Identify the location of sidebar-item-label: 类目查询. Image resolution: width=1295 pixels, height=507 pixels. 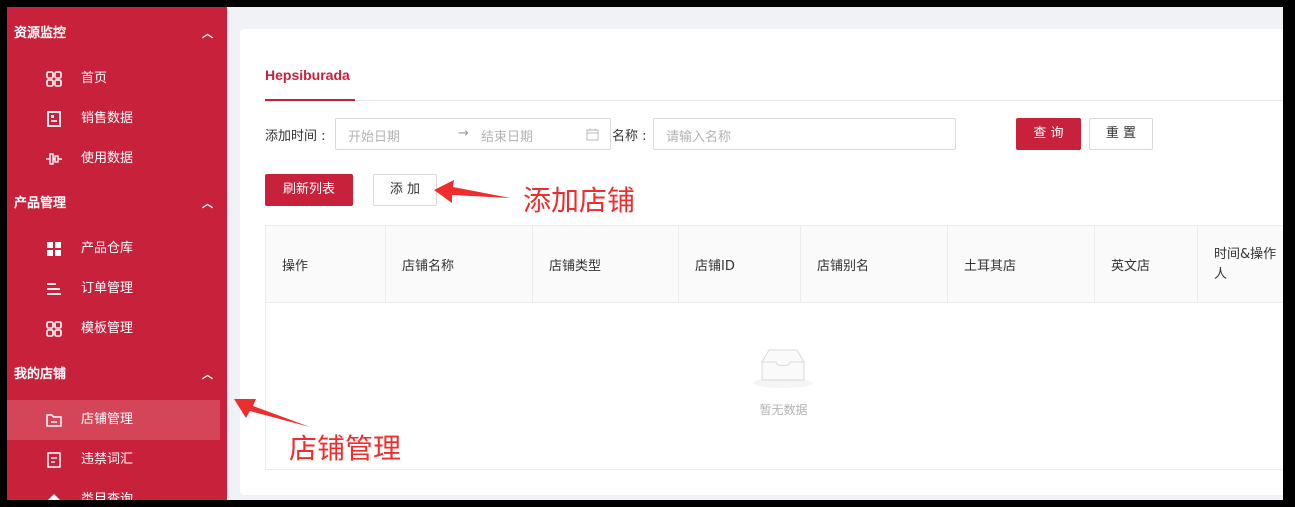
(107, 496).